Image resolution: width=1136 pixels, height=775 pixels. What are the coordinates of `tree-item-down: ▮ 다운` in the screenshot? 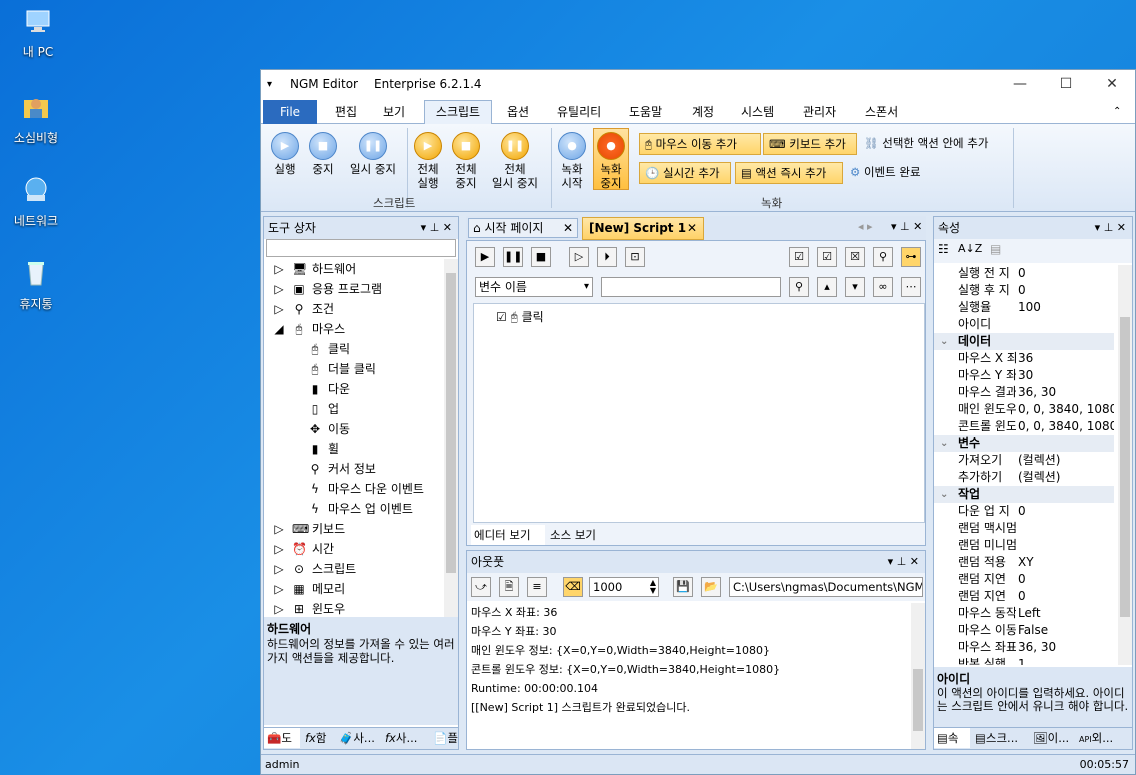 It's located at (329, 389).